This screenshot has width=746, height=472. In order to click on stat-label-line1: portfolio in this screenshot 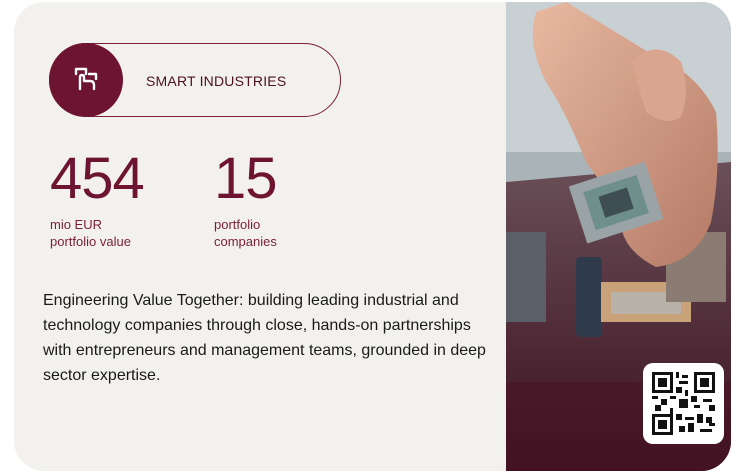, I will do `click(237, 224)`.